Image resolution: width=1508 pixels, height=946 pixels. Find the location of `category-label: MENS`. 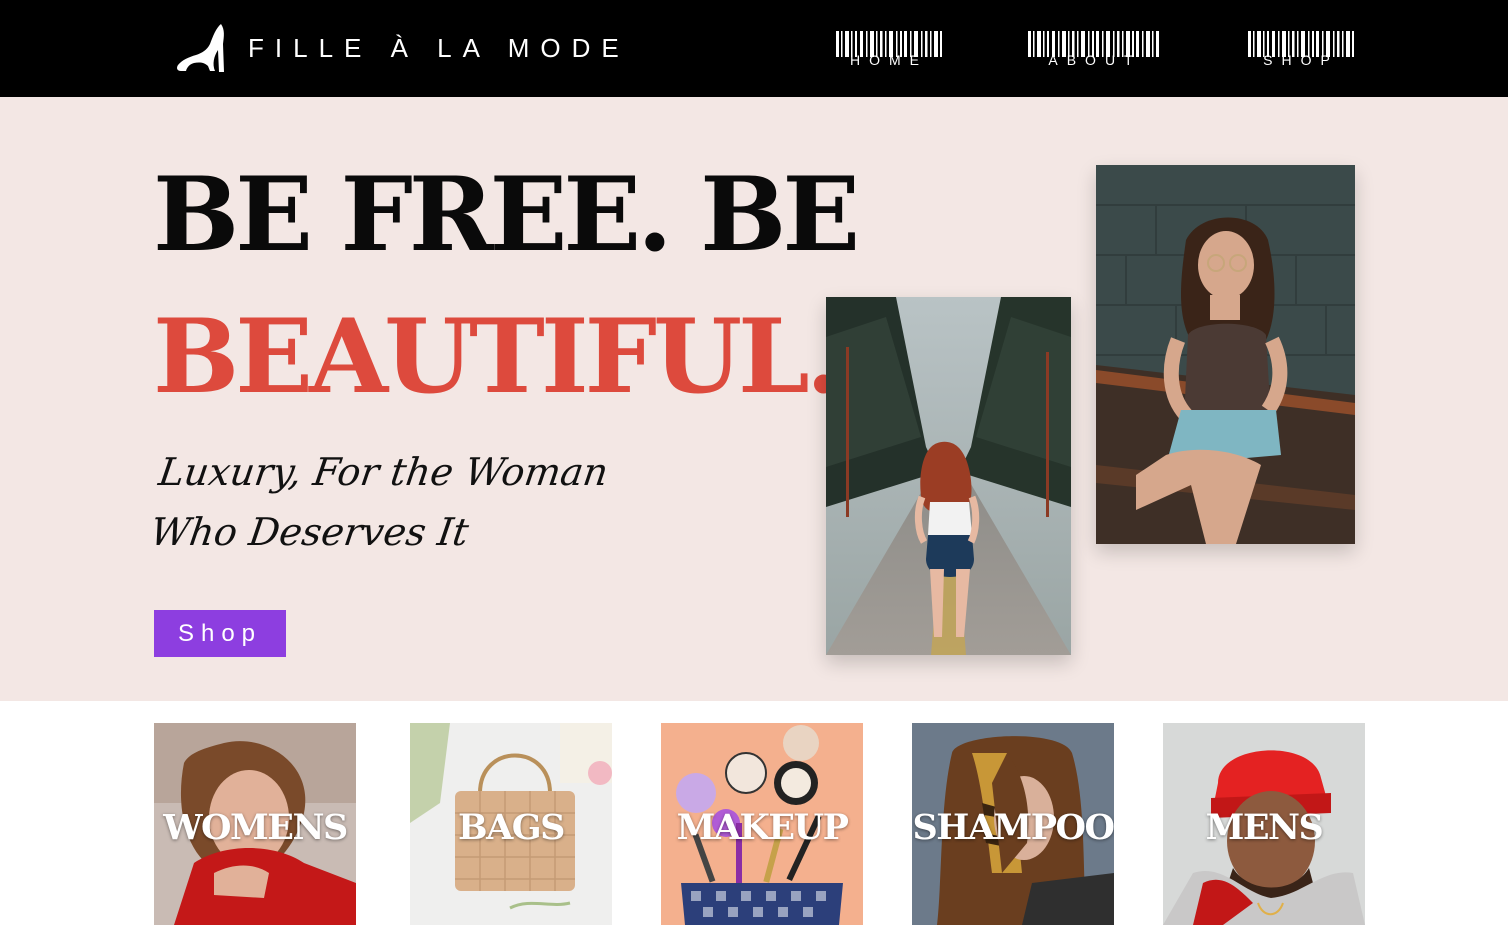

category-label: MENS is located at coordinates (1264, 827).